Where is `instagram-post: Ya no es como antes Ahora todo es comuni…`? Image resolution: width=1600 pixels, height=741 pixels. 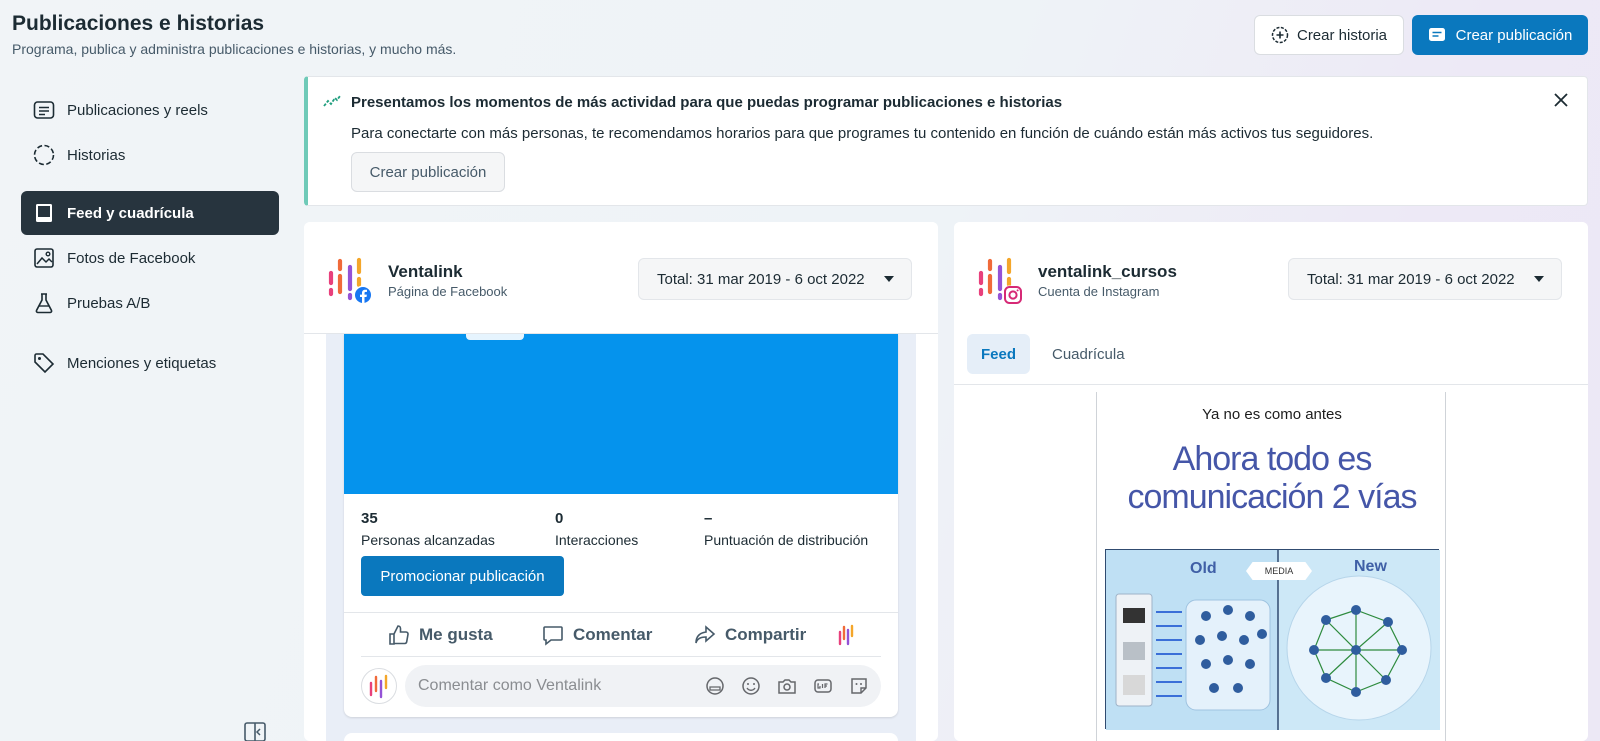 instagram-post: Ya no es como antes Ahora todo es comuni… is located at coordinates (1271, 566).